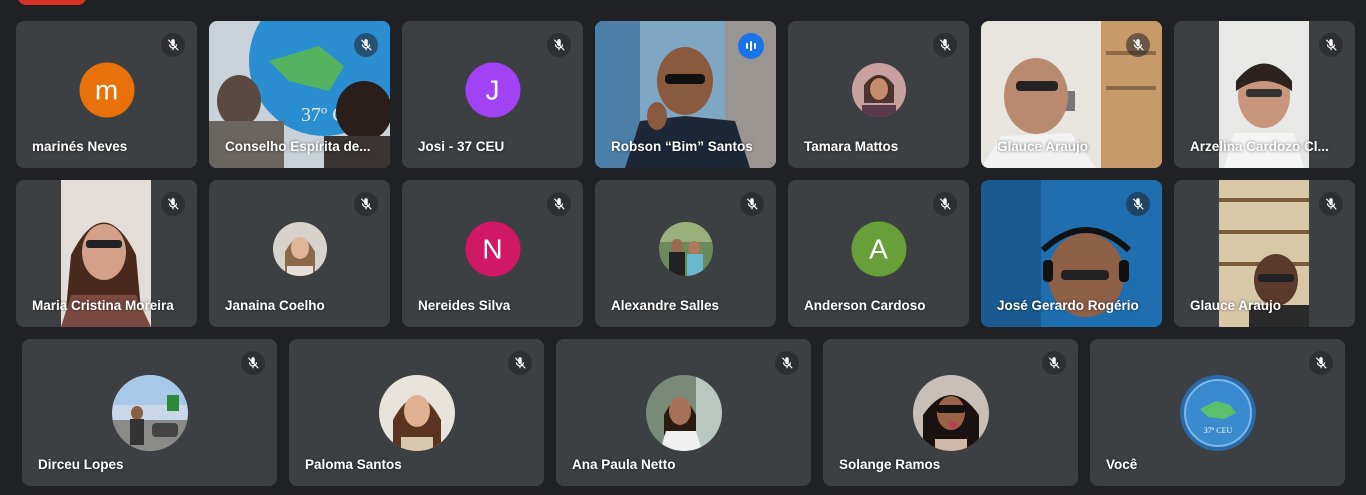 The height and width of the screenshot is (495, 1366). Describe the element at coordinates (52, 2) in the screenshot. I see `recording-indicator` at that location.